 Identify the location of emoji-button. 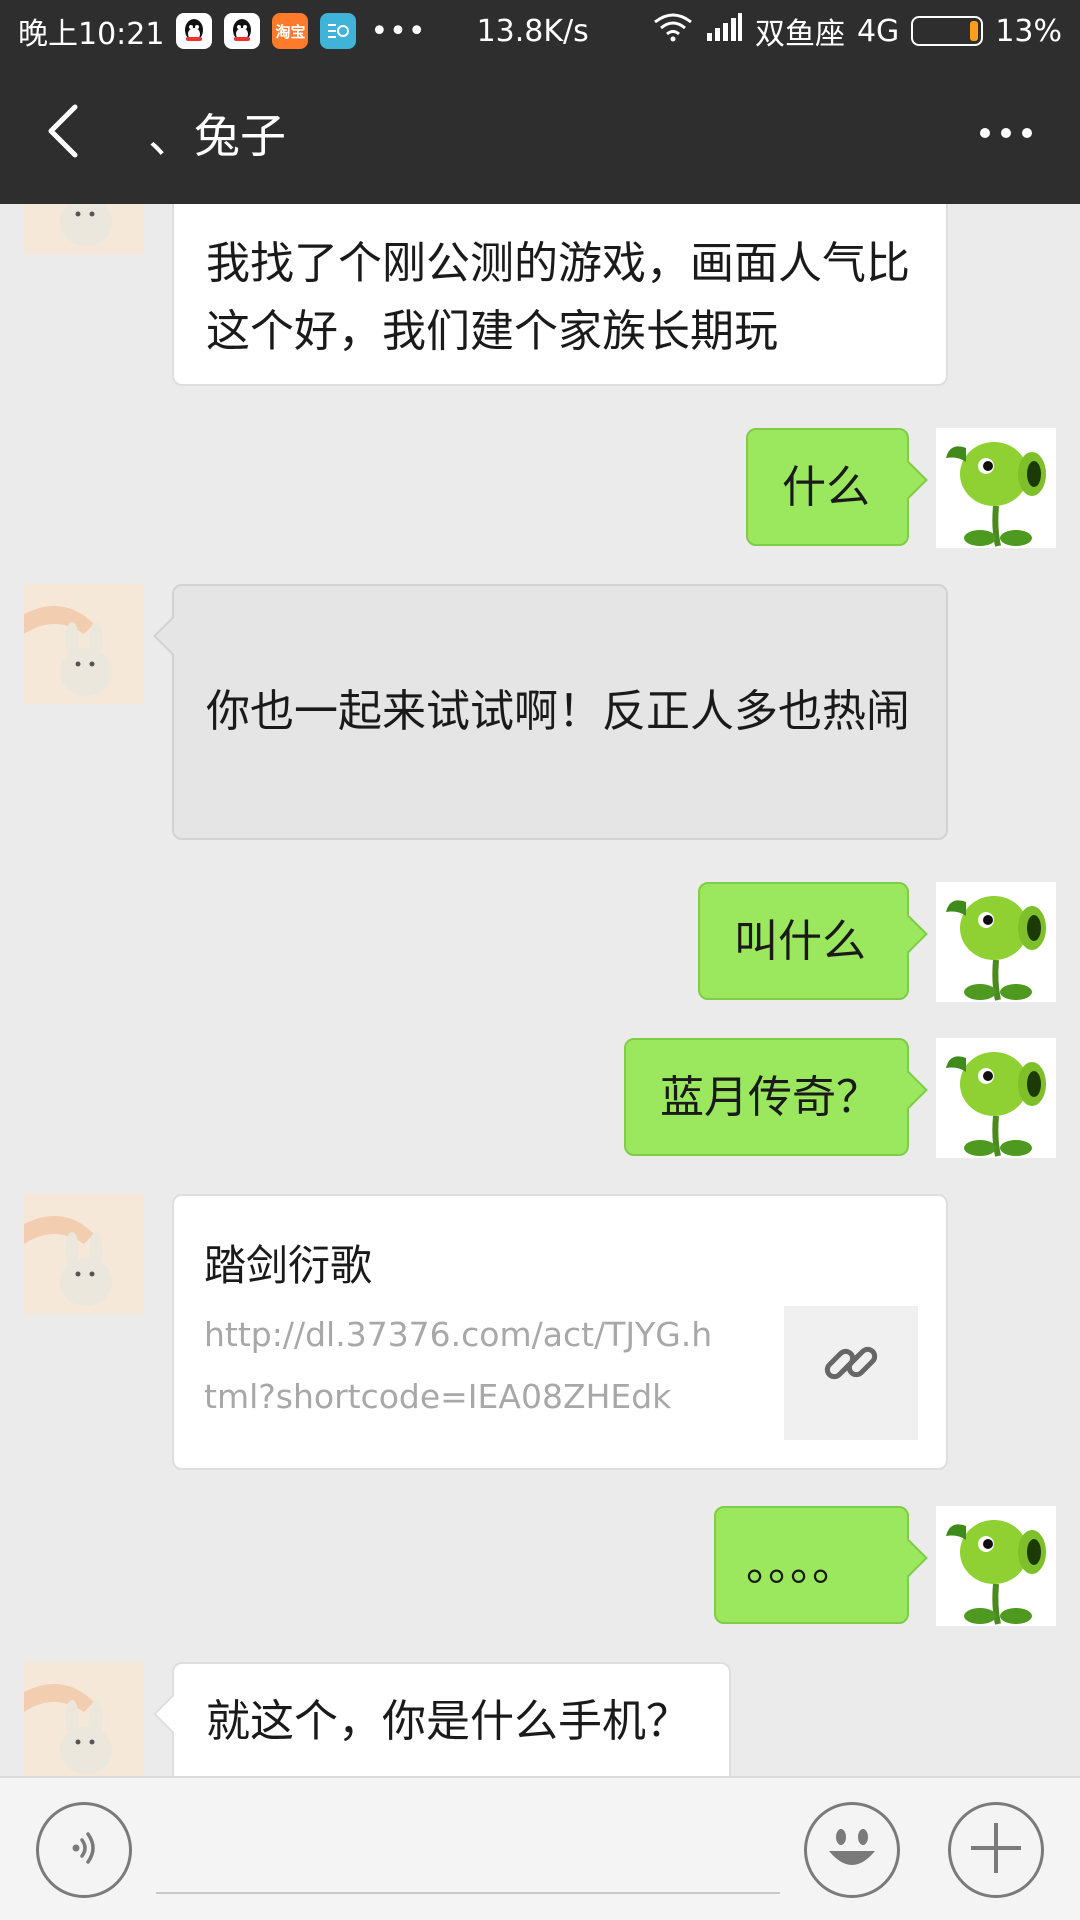
(852, 1850).